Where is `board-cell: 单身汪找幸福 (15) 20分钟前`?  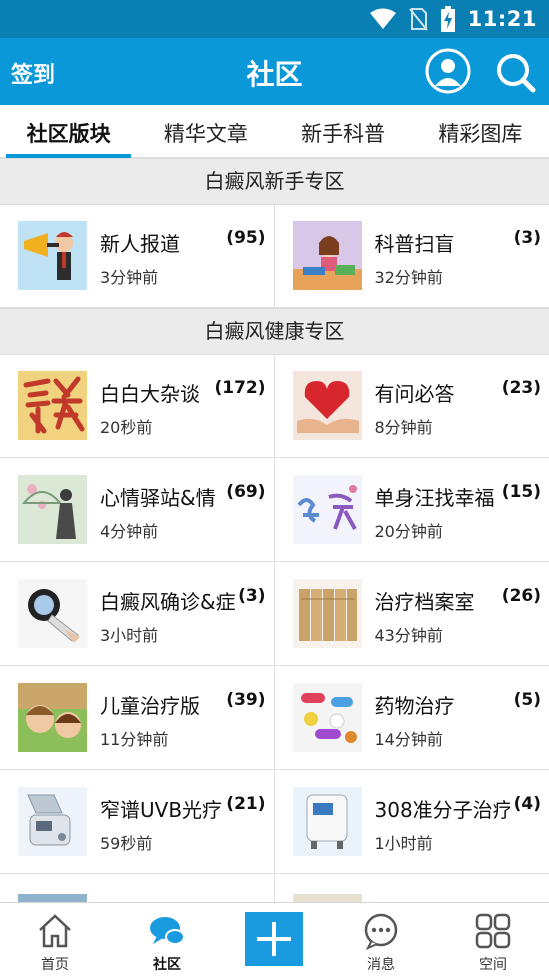 board-cell: 单身汪找幸福 (15) 20分钟前 is located at coordinates (412, 509).